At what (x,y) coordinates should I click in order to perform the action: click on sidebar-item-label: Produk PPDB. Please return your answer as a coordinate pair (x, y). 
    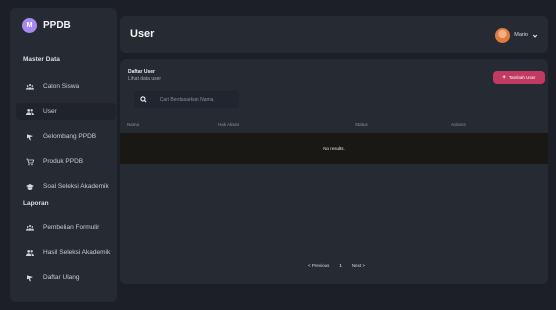
    Looking at the image, I should click on (63, 161).